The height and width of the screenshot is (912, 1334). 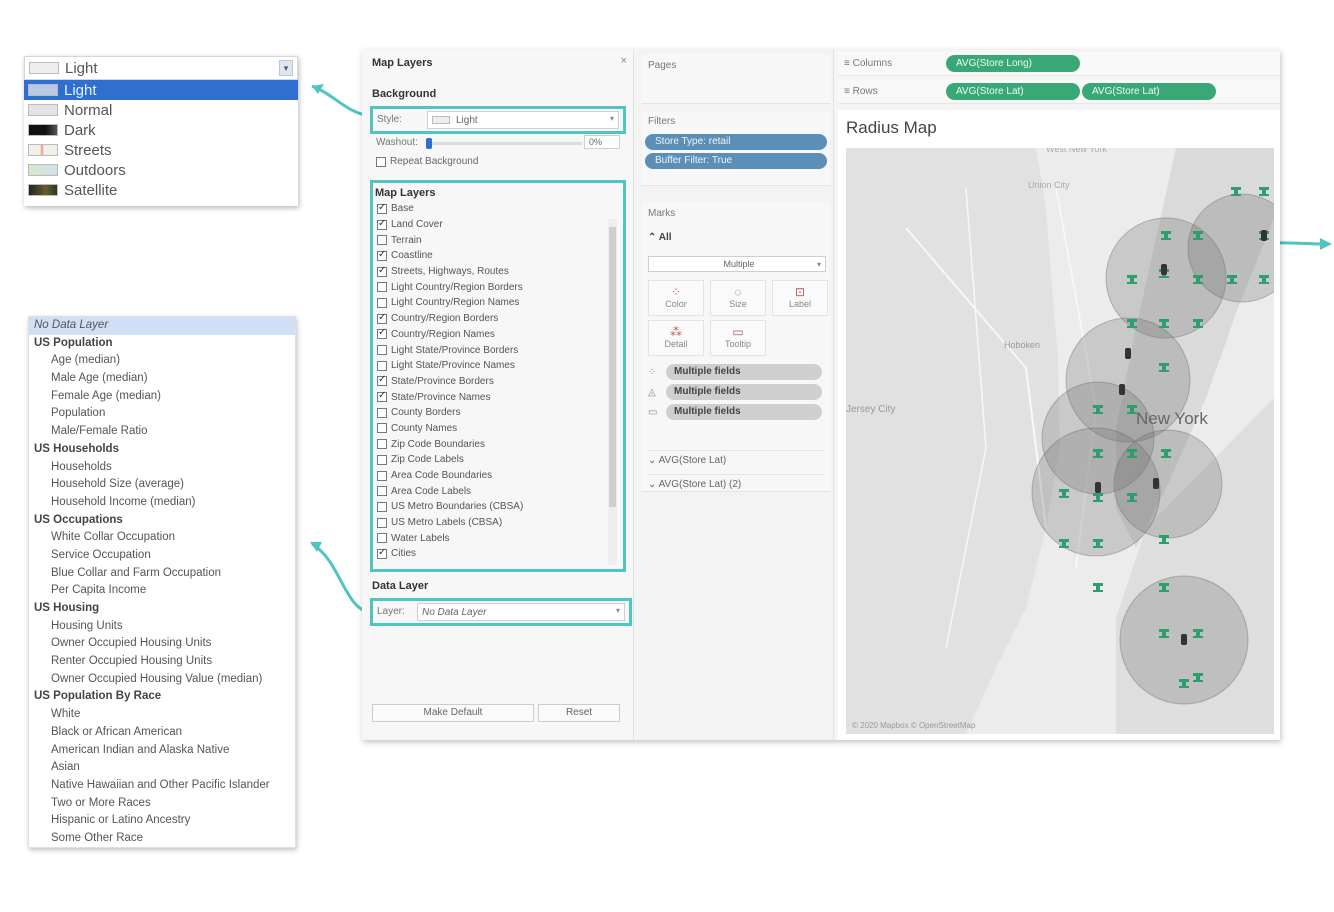 What do you see at coordinates (498, 319) in the screenshot?
I see `map-layer-row: Country/Region Borders` at bounding box center [498, 319].